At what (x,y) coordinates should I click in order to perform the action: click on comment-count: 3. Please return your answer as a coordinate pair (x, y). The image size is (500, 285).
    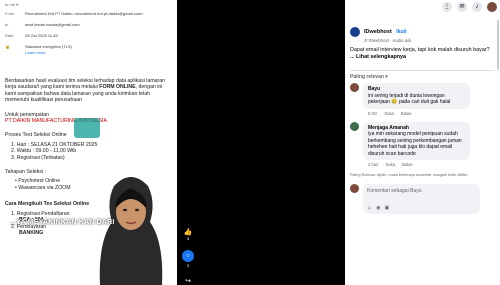
    Looking at the image, I should click on (188, 265).